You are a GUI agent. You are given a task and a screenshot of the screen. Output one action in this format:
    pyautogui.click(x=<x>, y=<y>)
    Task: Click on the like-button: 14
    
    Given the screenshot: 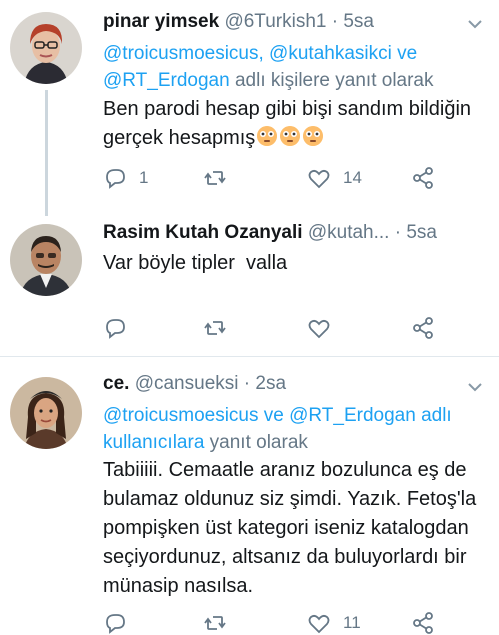 What is the action you would take?
    pyautogui.click(x=334, y=178)
    